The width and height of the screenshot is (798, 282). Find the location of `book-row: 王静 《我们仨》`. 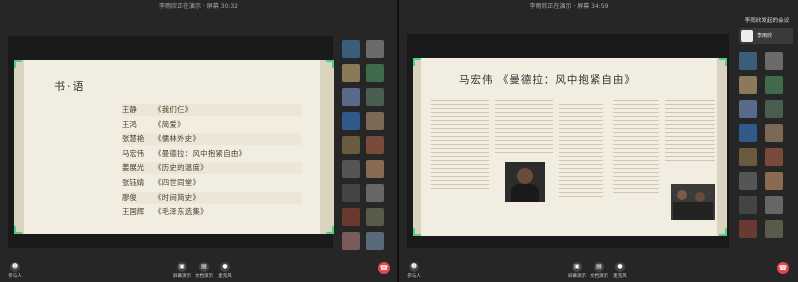

book-row: 王静 《我们仨》 is located at coordinates (212, 110).